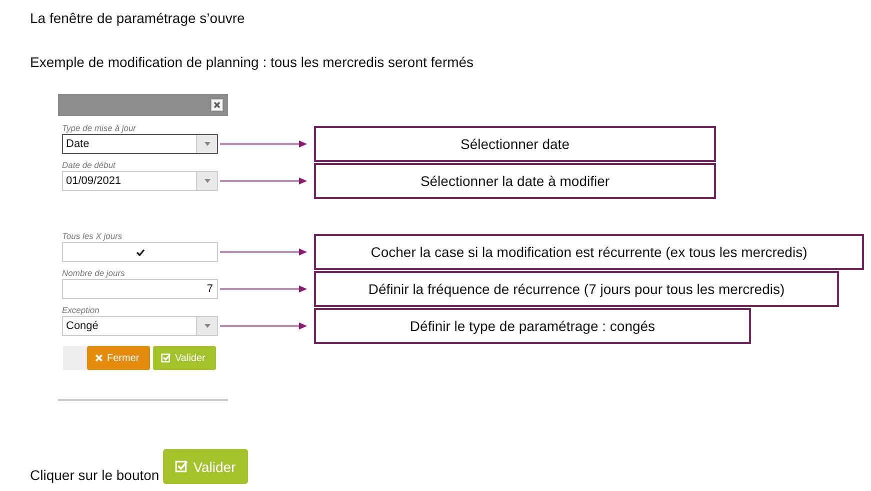 The width and height of the screenshot is (871, 491). I want to click on callout-box: Définir le type de paramétrage : congés, so click(532, 326).